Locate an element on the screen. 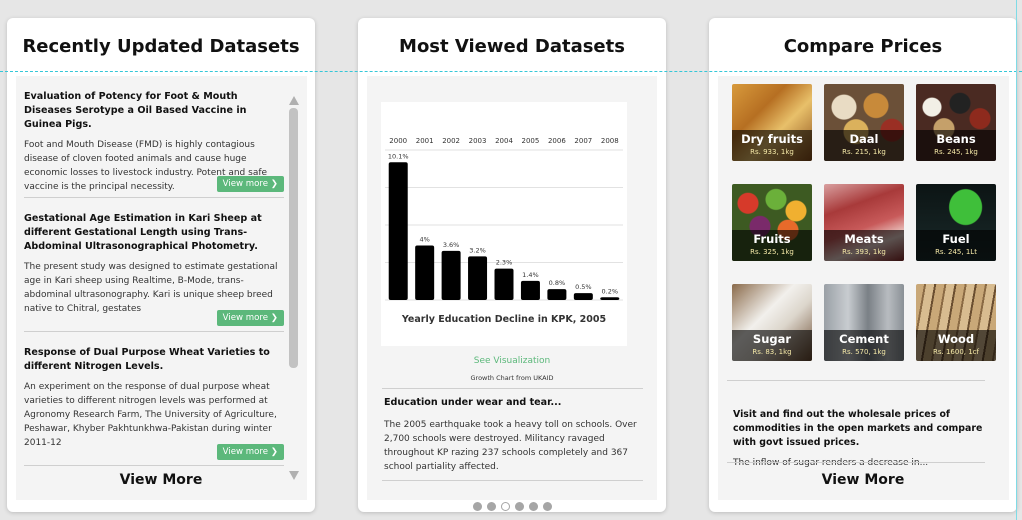  commodity-tile-fuel: Fuel Rs. 245, 1Lt is located at coordinates (956, 222).